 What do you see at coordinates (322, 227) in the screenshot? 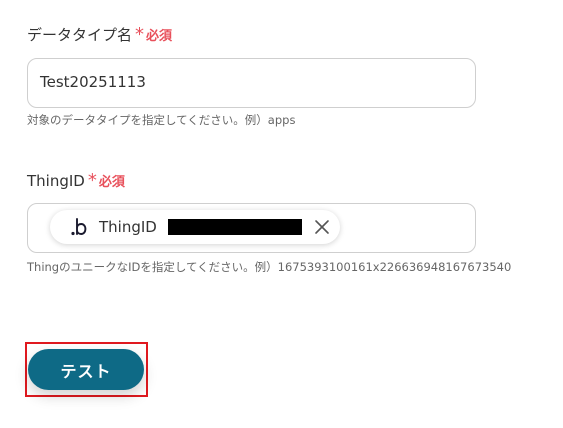
I see `close-icon` at bounding box center [322, 227].